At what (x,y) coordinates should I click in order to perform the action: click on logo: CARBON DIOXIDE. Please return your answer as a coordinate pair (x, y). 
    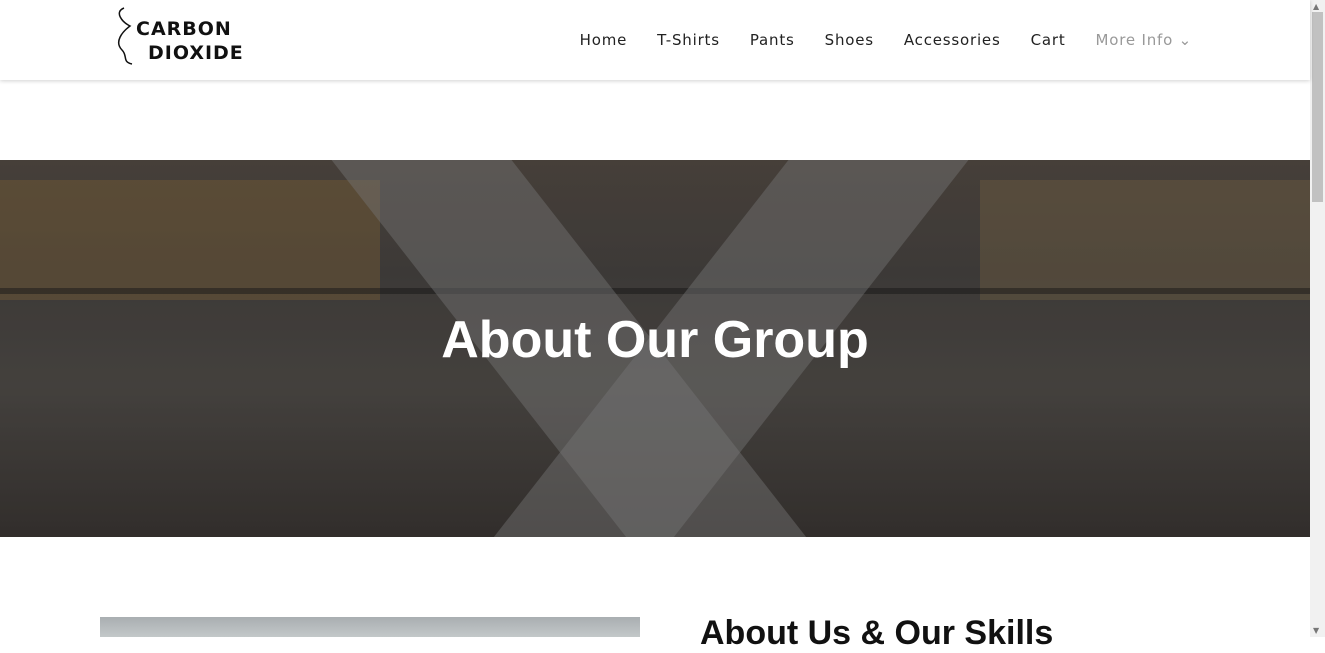
    Looking at the image, I should click on (183, 38).